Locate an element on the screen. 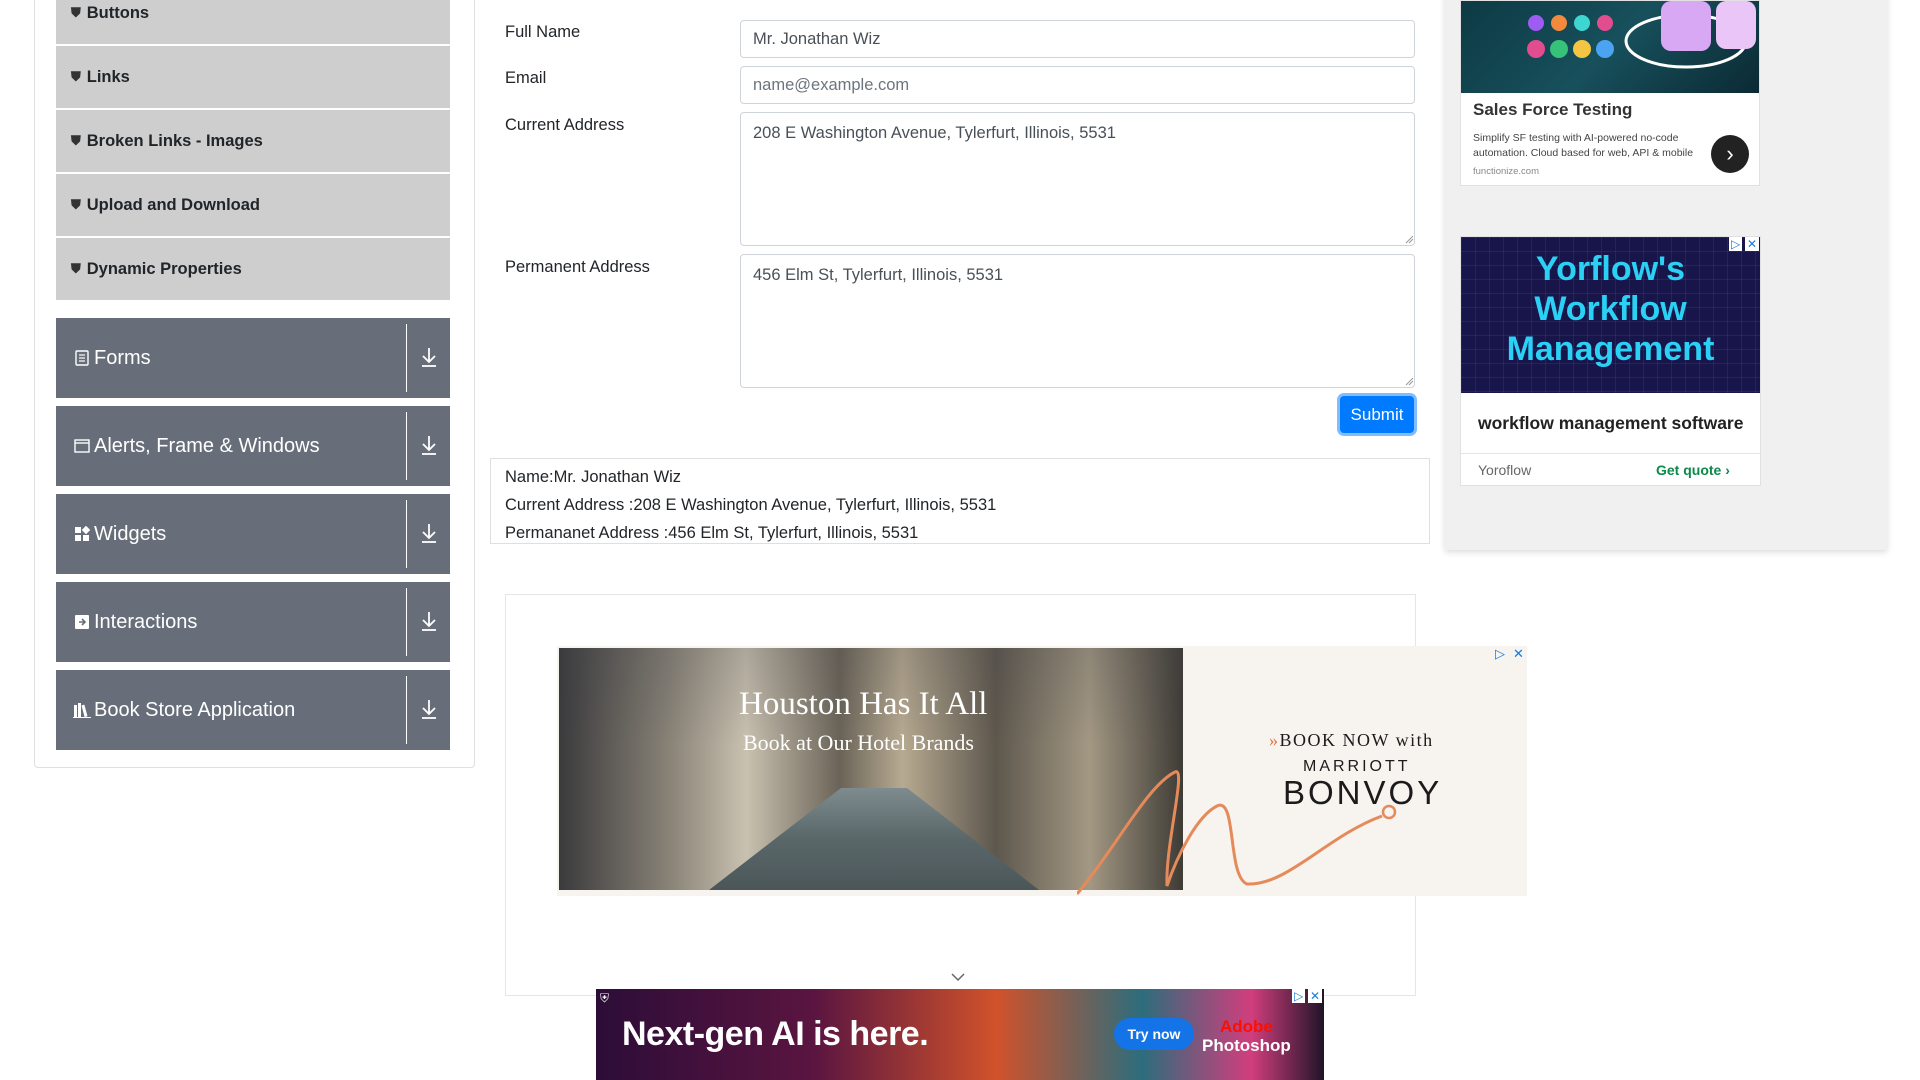  widgets-icon is located at coordinates (82, 534).